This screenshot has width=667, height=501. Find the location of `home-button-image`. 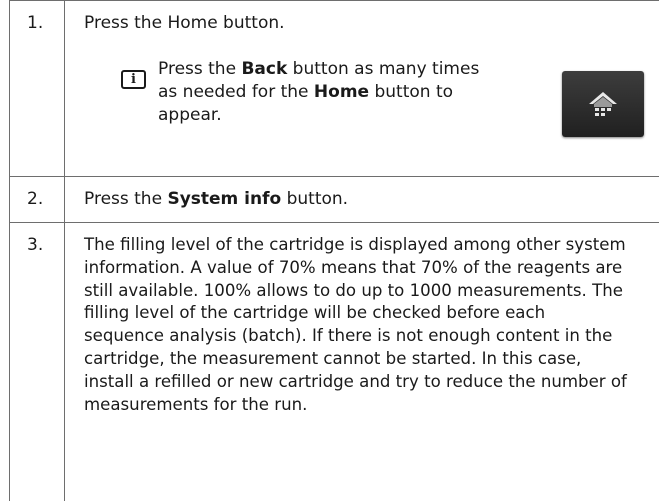

home-button-image is located at coordinates (603, 104).